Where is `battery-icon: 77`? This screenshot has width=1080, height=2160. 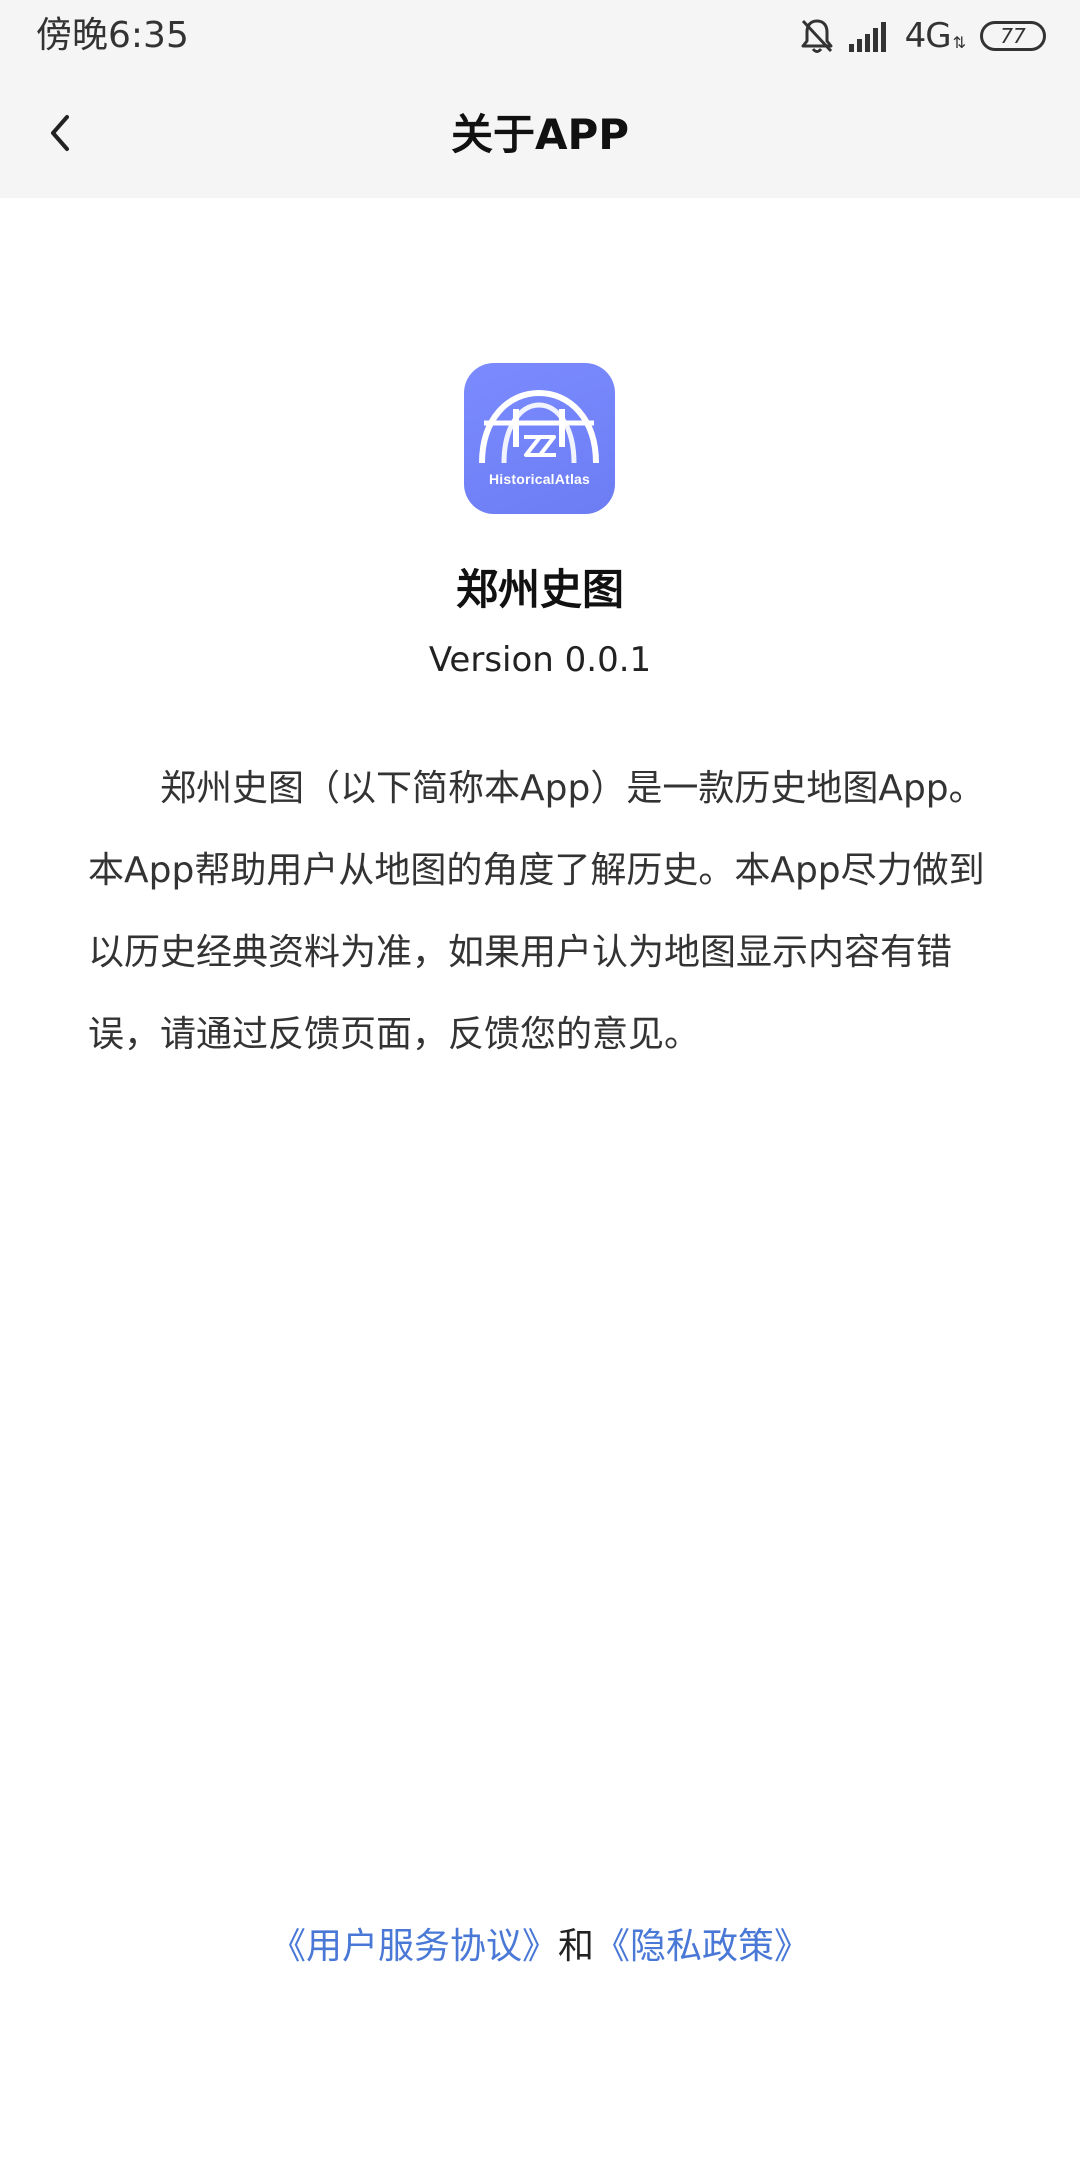
battery-icon: 77 is located at coordinates (1013, 36).